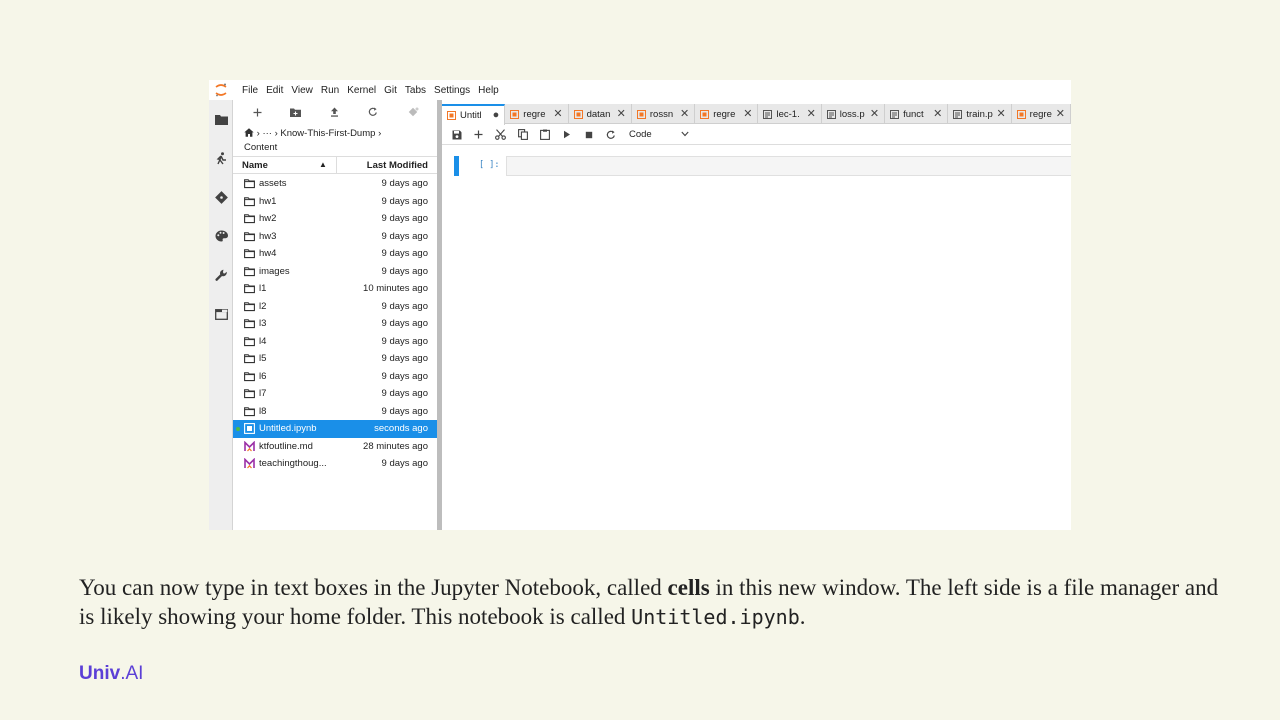 The image size is (1280, 720). Describe the element at coordinates (659, 134) in the screenshot. I see `cell-type-select: Code` at that location.